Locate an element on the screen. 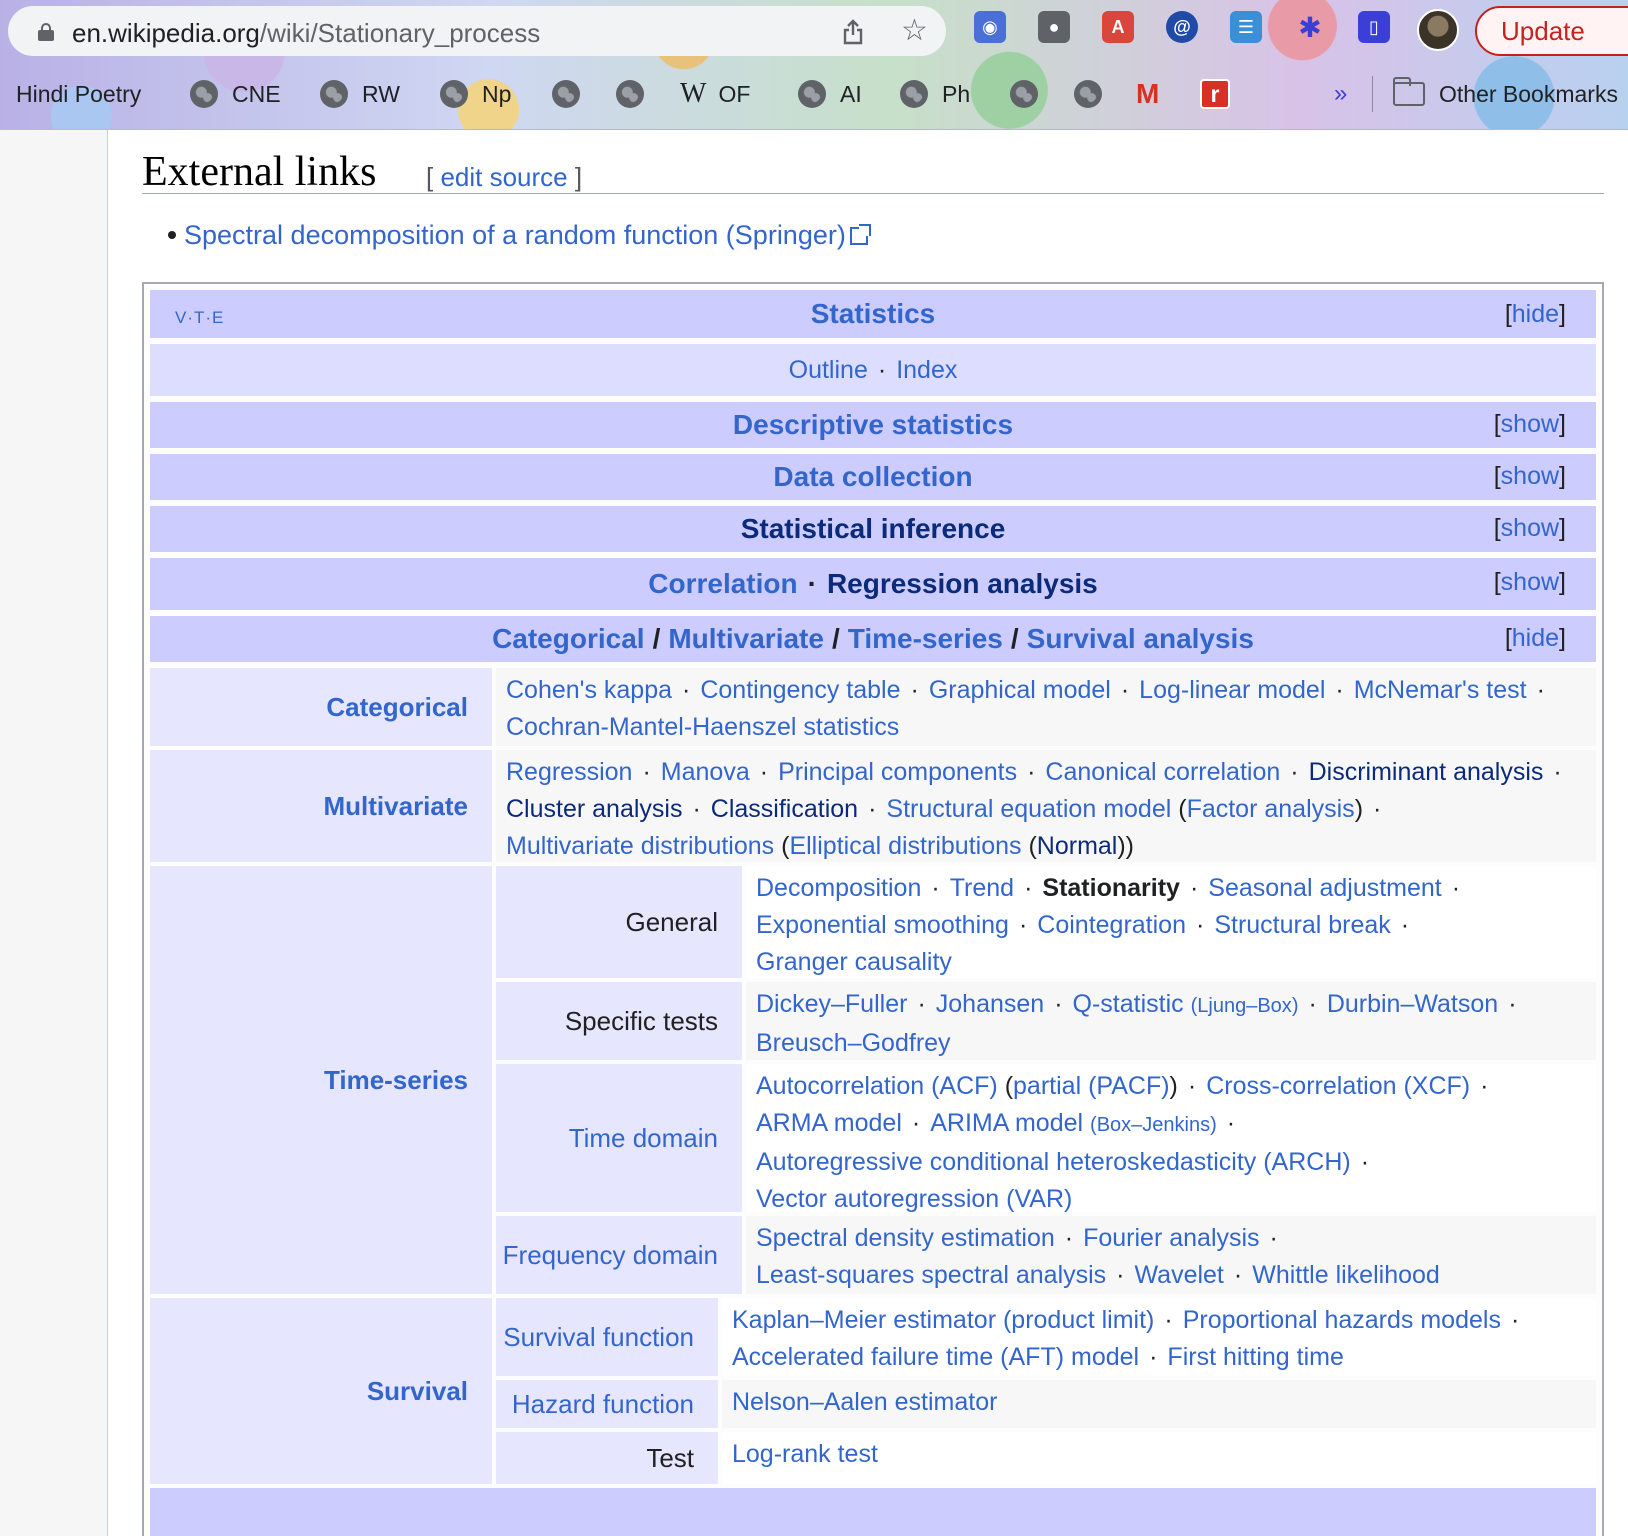 Image resolution: width=1628 pixels, height=1536 pixels. list-item: Contingency table is located at coordinates (800, 690).